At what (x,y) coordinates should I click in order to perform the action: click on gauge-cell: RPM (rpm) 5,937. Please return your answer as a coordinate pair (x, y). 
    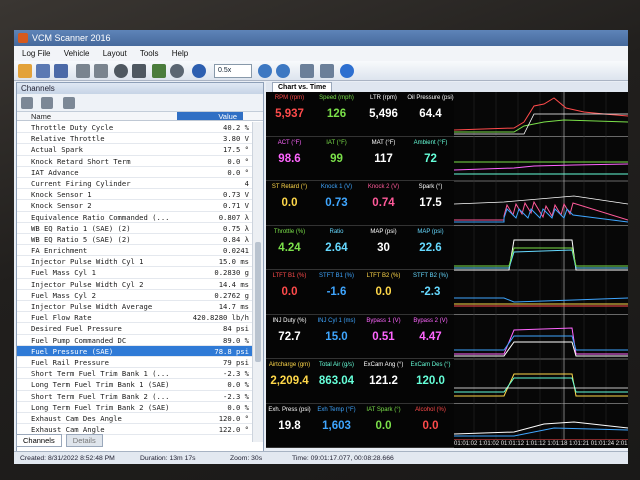
    Looking at the image, I should click on (289, 114).